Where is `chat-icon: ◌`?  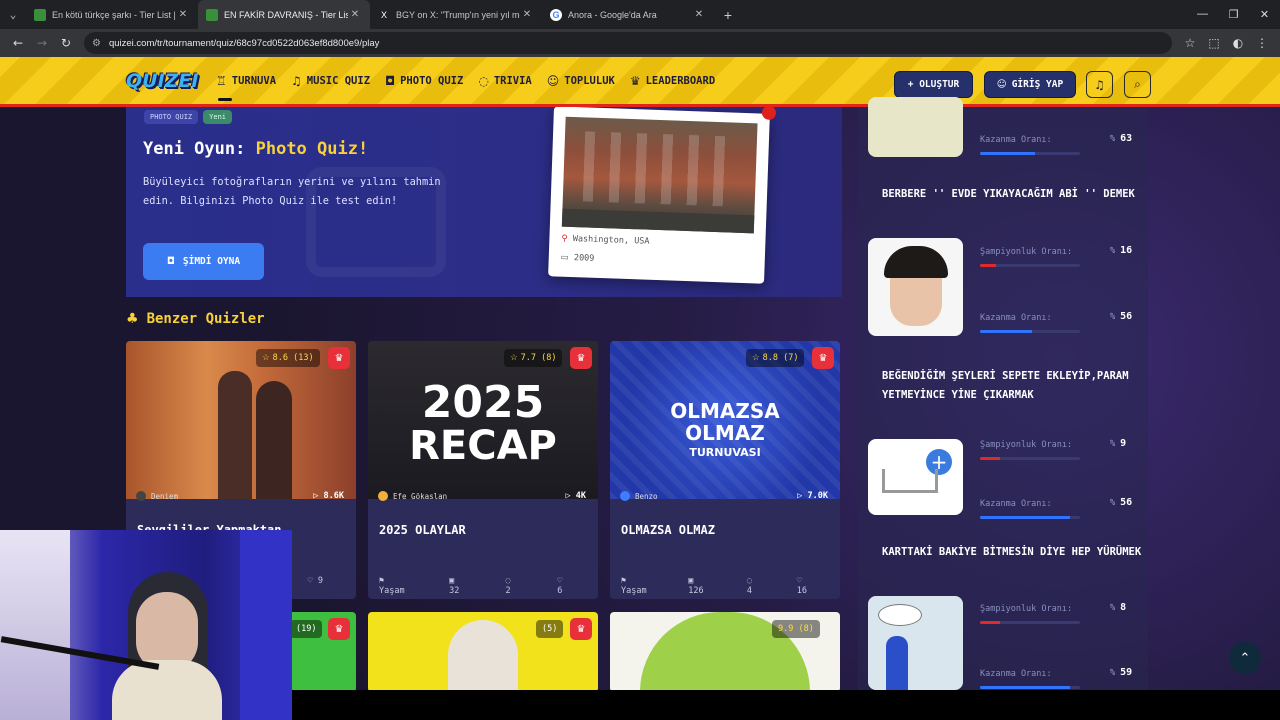 chat-icon: ◌ is located at coordinates (483, 80).